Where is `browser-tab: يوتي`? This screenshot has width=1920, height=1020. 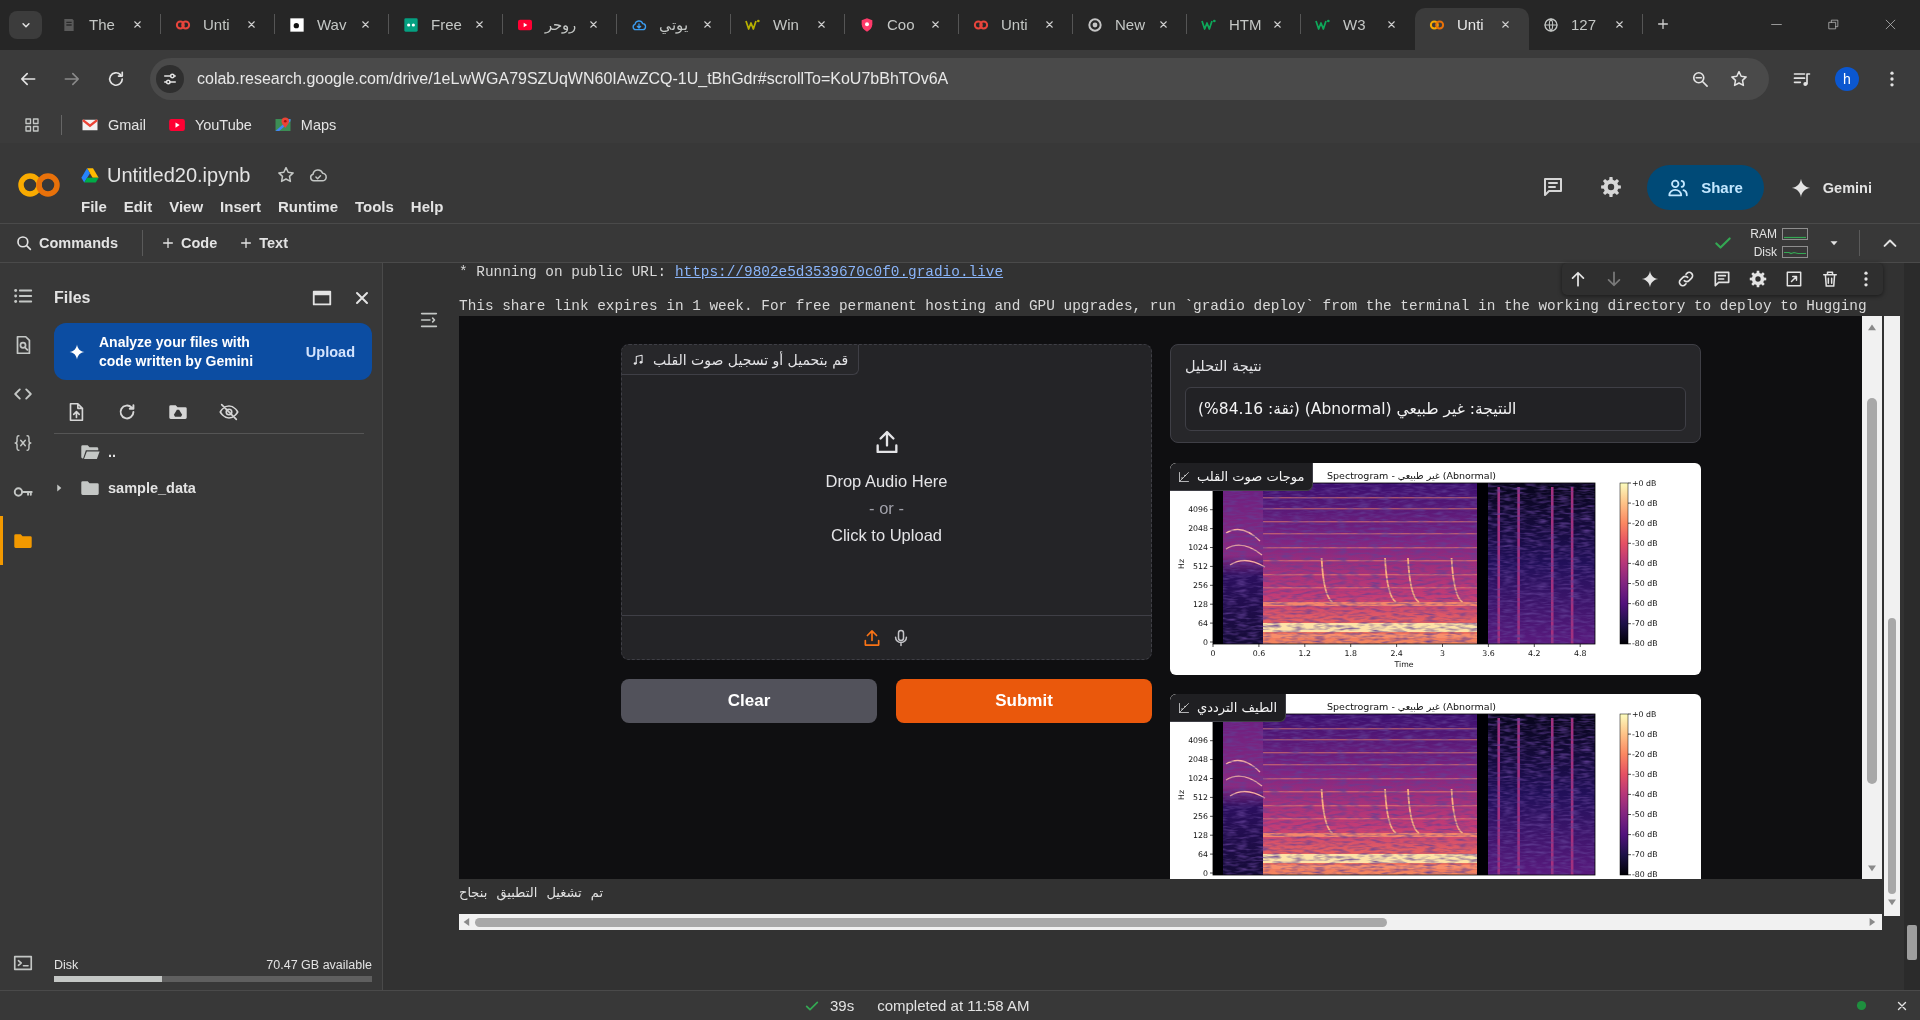
browser-tab: يوتي is located at coordinates (674, 29).